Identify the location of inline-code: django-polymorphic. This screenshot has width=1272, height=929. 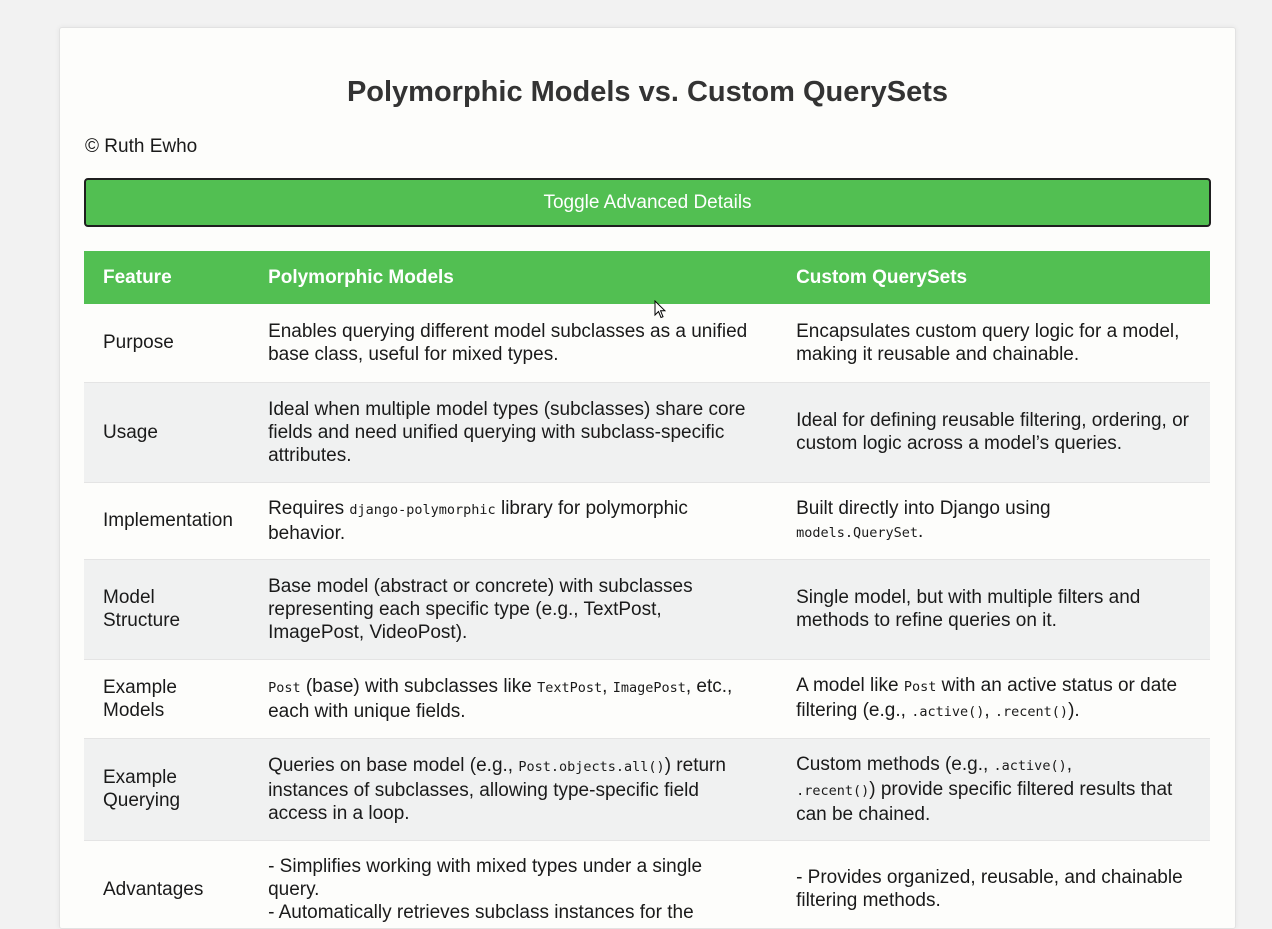
(422, 509).